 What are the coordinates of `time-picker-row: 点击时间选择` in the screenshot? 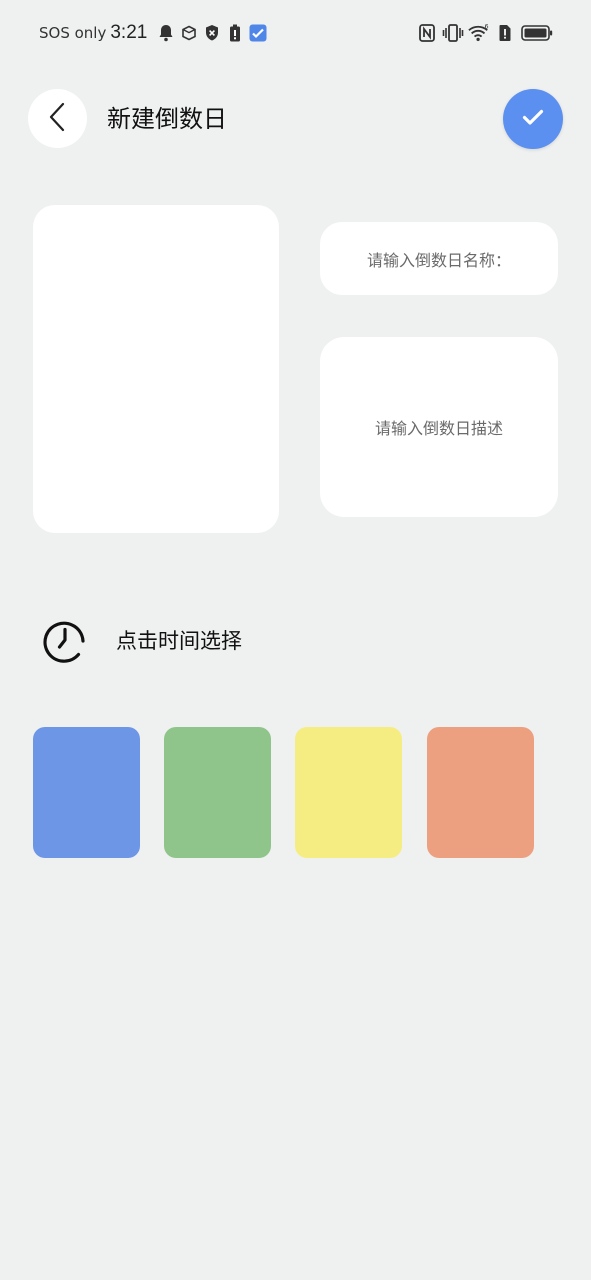 It's located at (141, 640).